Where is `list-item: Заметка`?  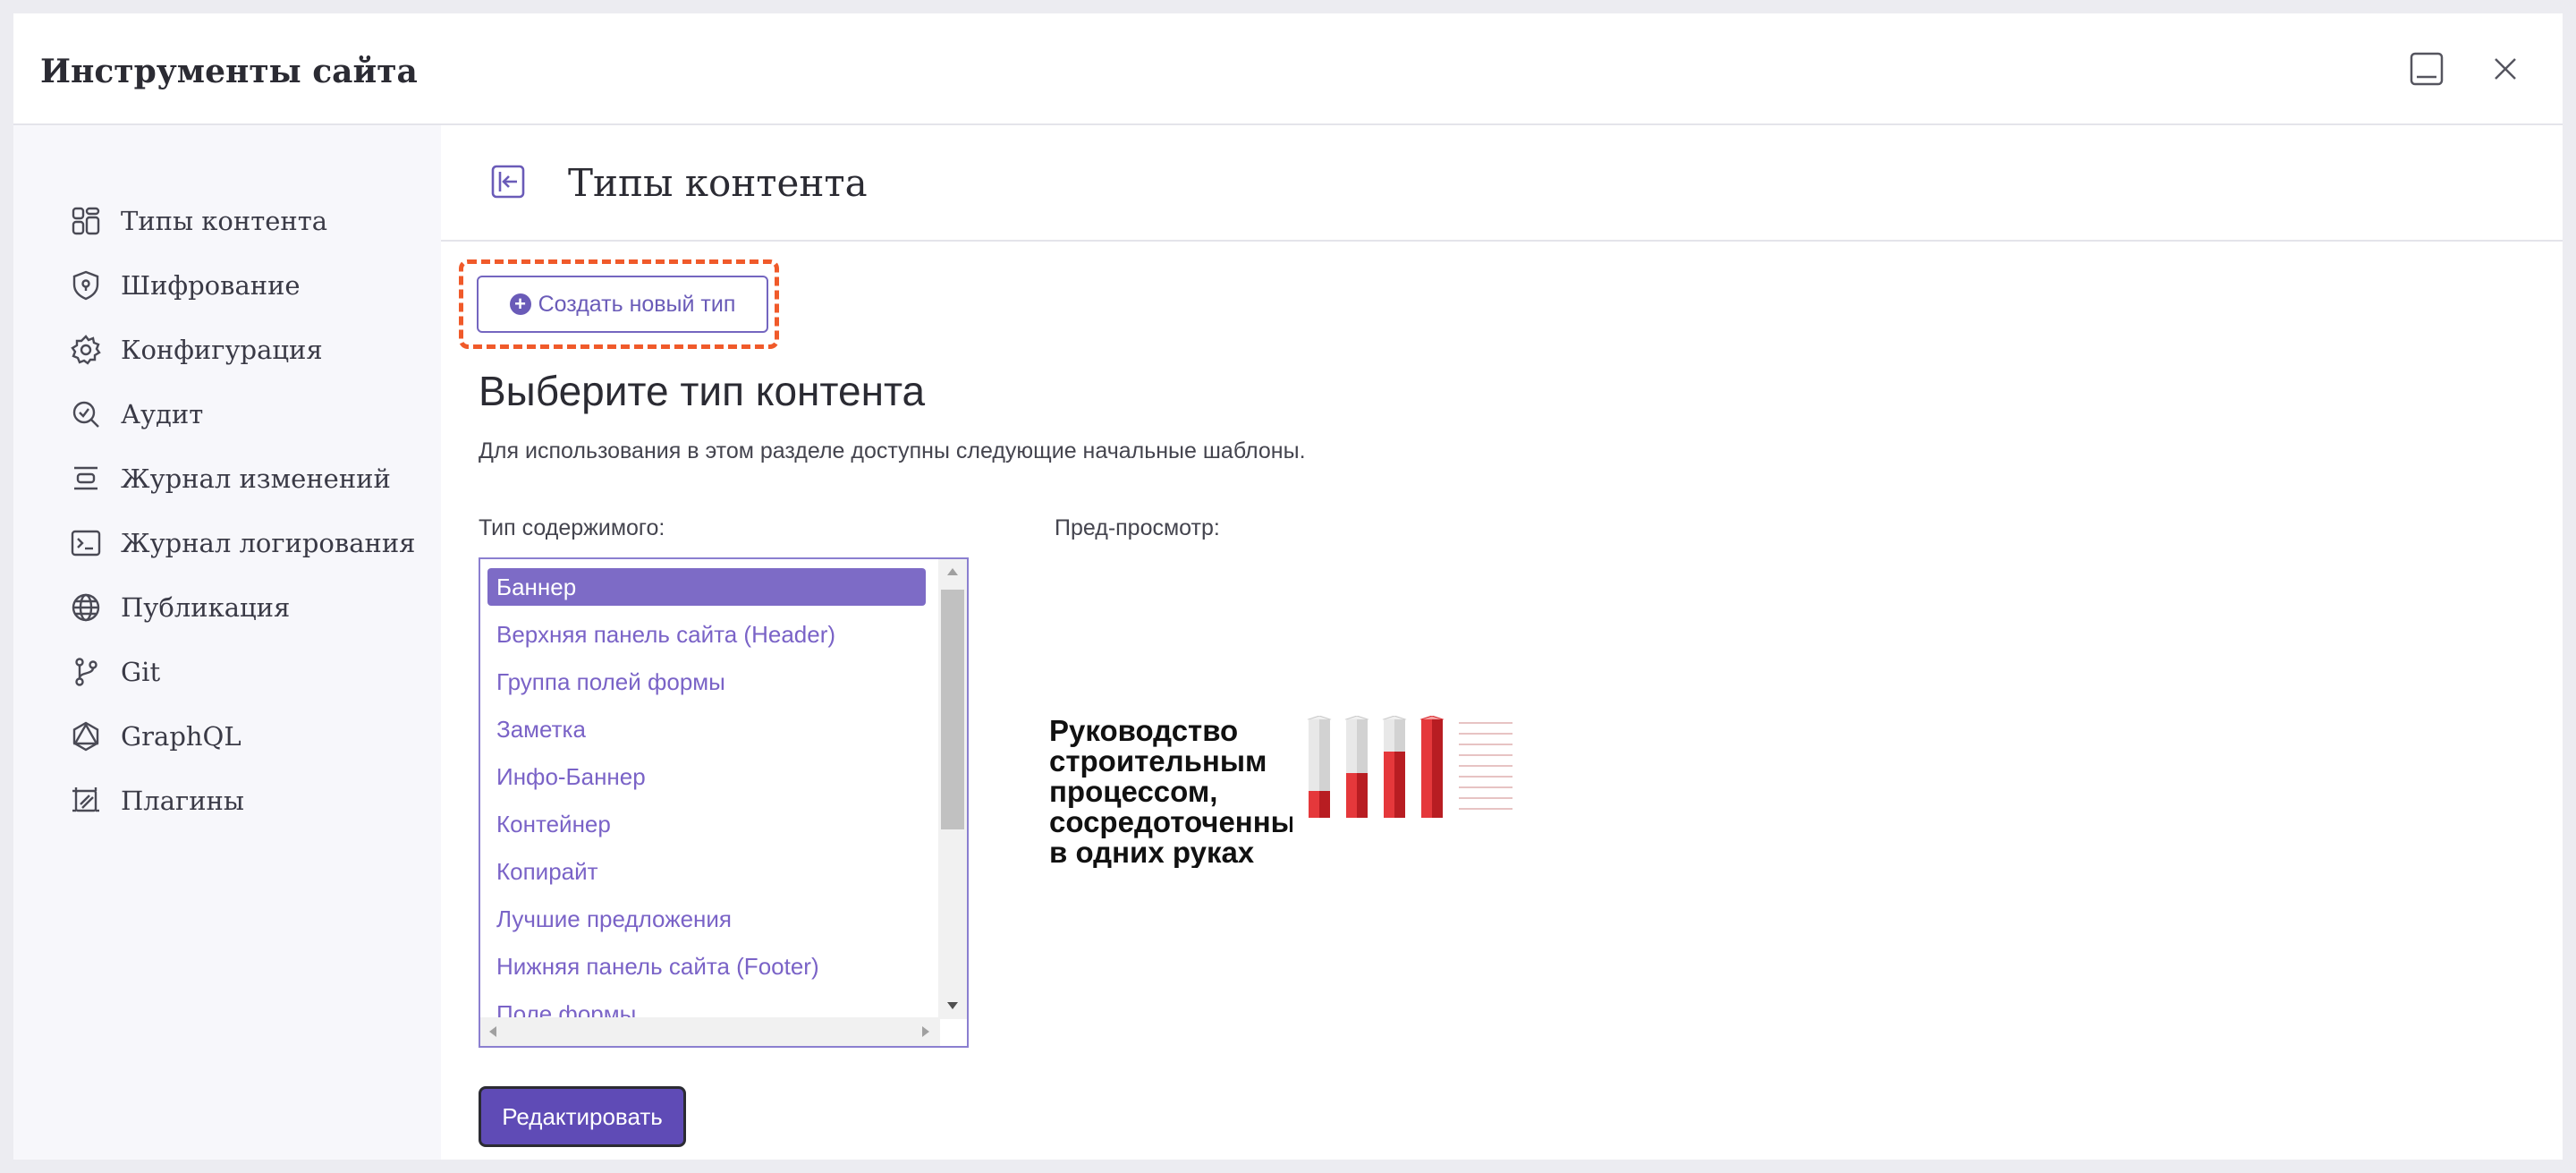
list-item: Заметка is located at coordinates (706, 729).